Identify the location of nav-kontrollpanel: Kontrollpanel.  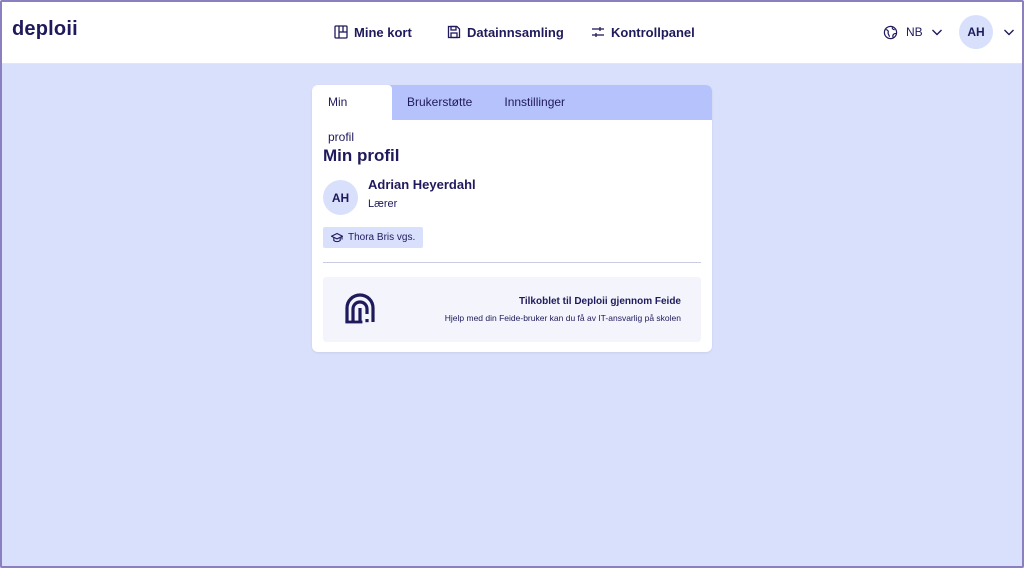
(643, 32).